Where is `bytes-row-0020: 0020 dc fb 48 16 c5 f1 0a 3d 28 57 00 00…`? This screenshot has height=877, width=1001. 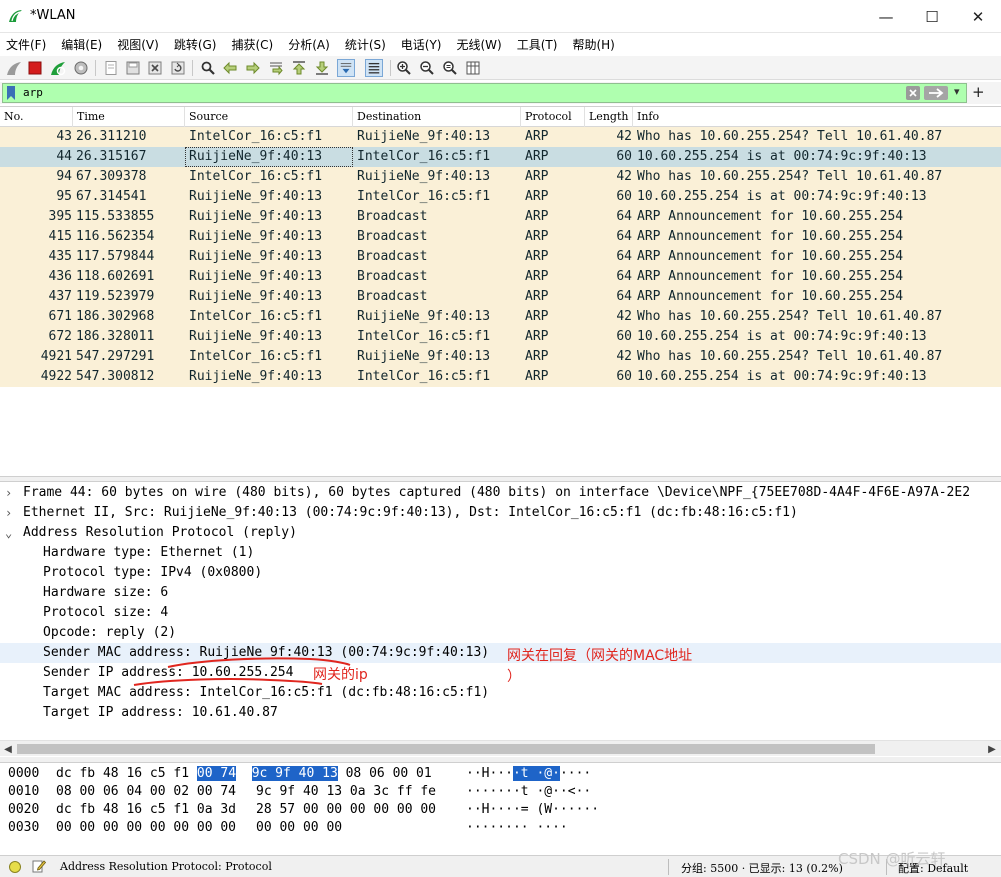 bytes-row-0020: 0020 dc fb 48 16 c5 f1 0a 3d 28 57 00 00… is located at coordinates (500, 810).